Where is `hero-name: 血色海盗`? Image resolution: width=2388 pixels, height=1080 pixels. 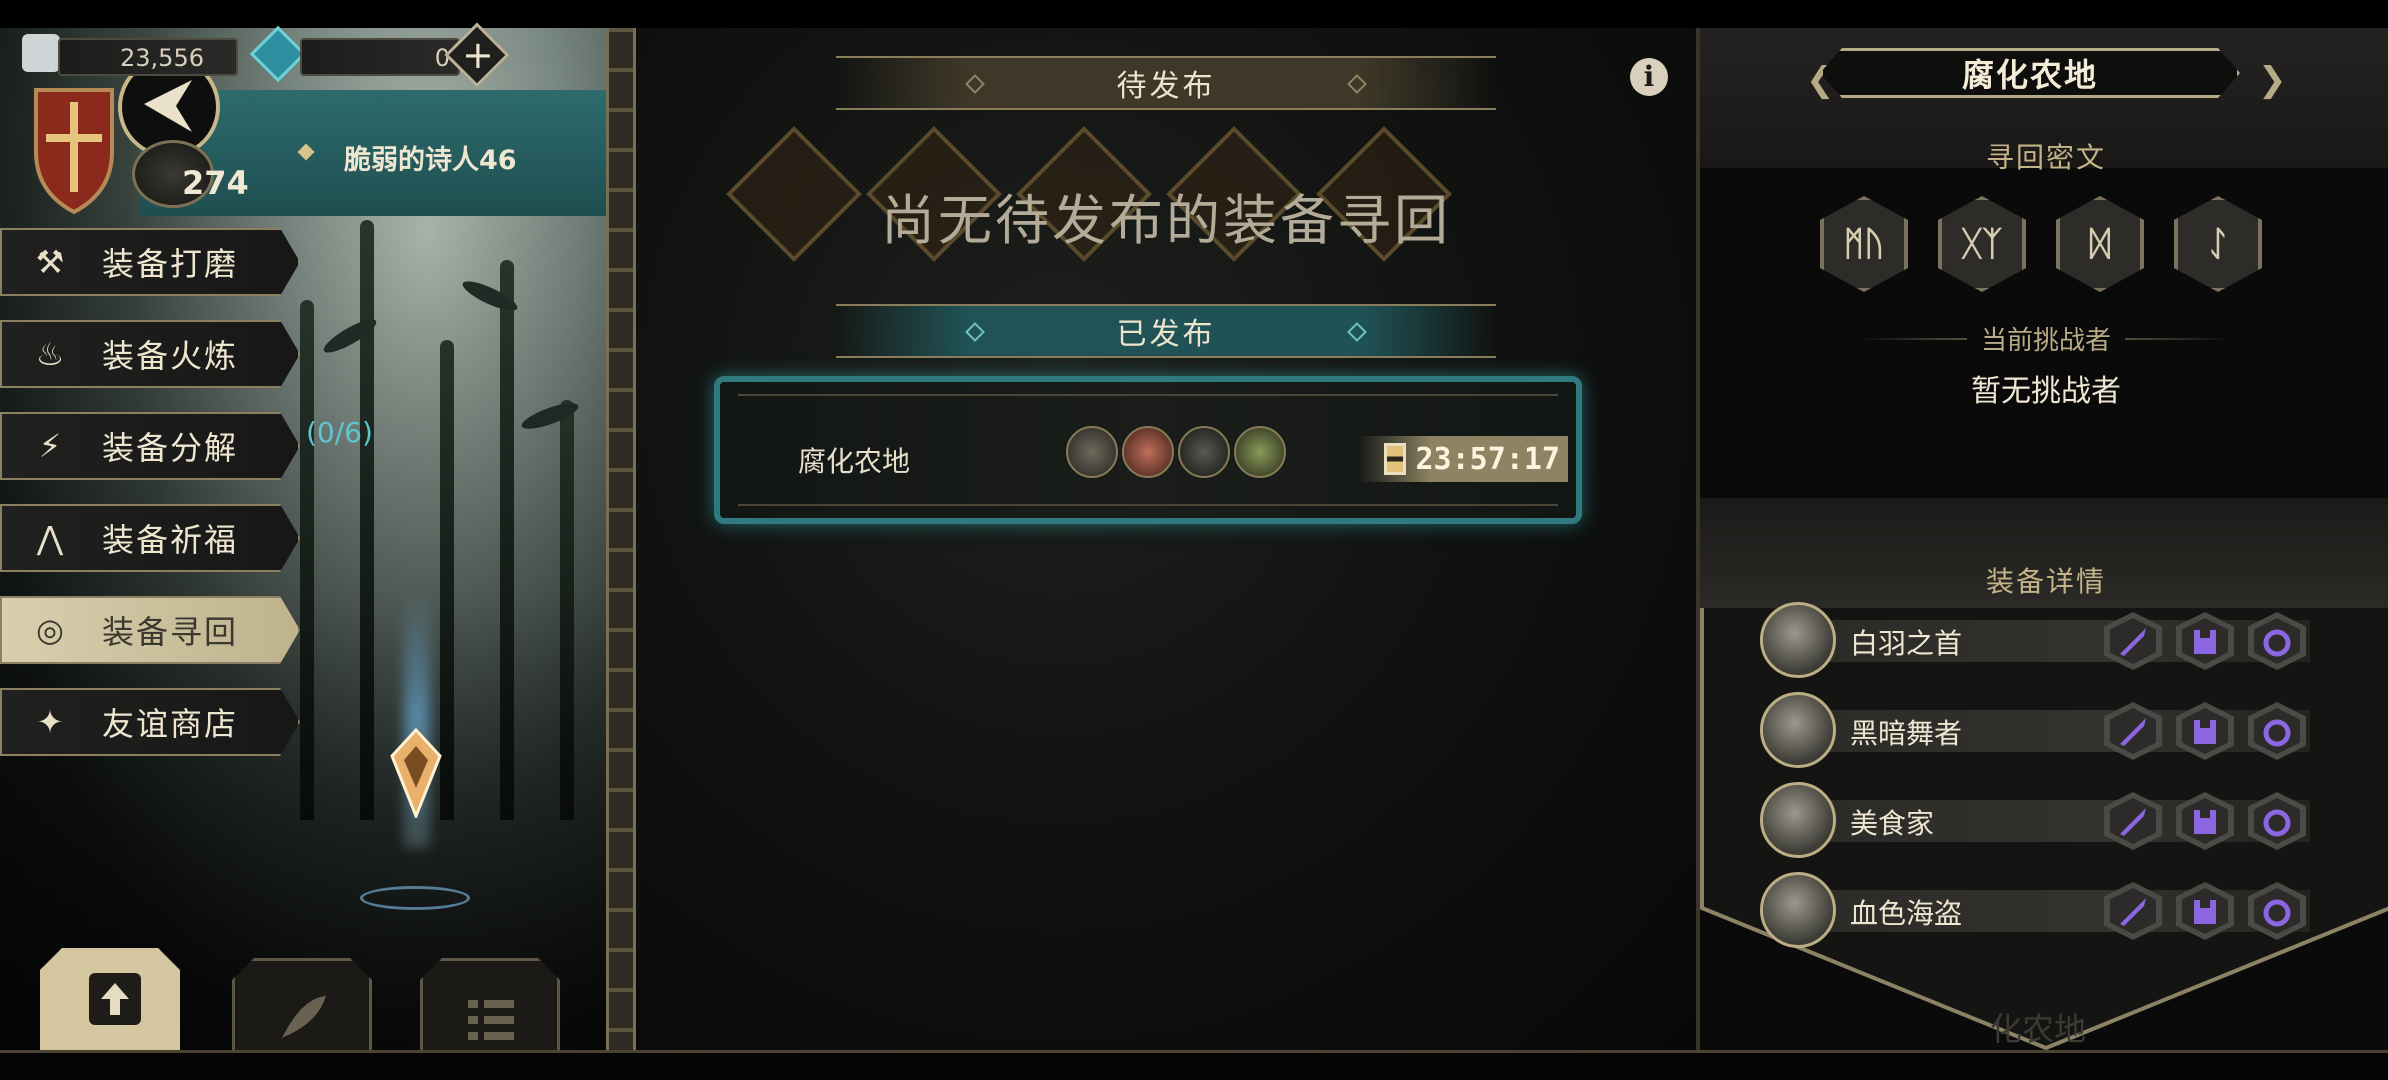 hero-name: 血色海盗 is located at coordinates (1906, 913).